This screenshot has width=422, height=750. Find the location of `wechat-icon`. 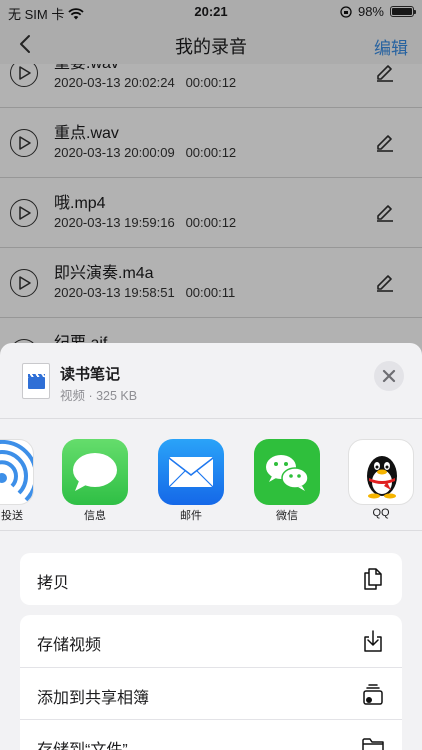

wechat-icon is located at coordinates (287, 473).